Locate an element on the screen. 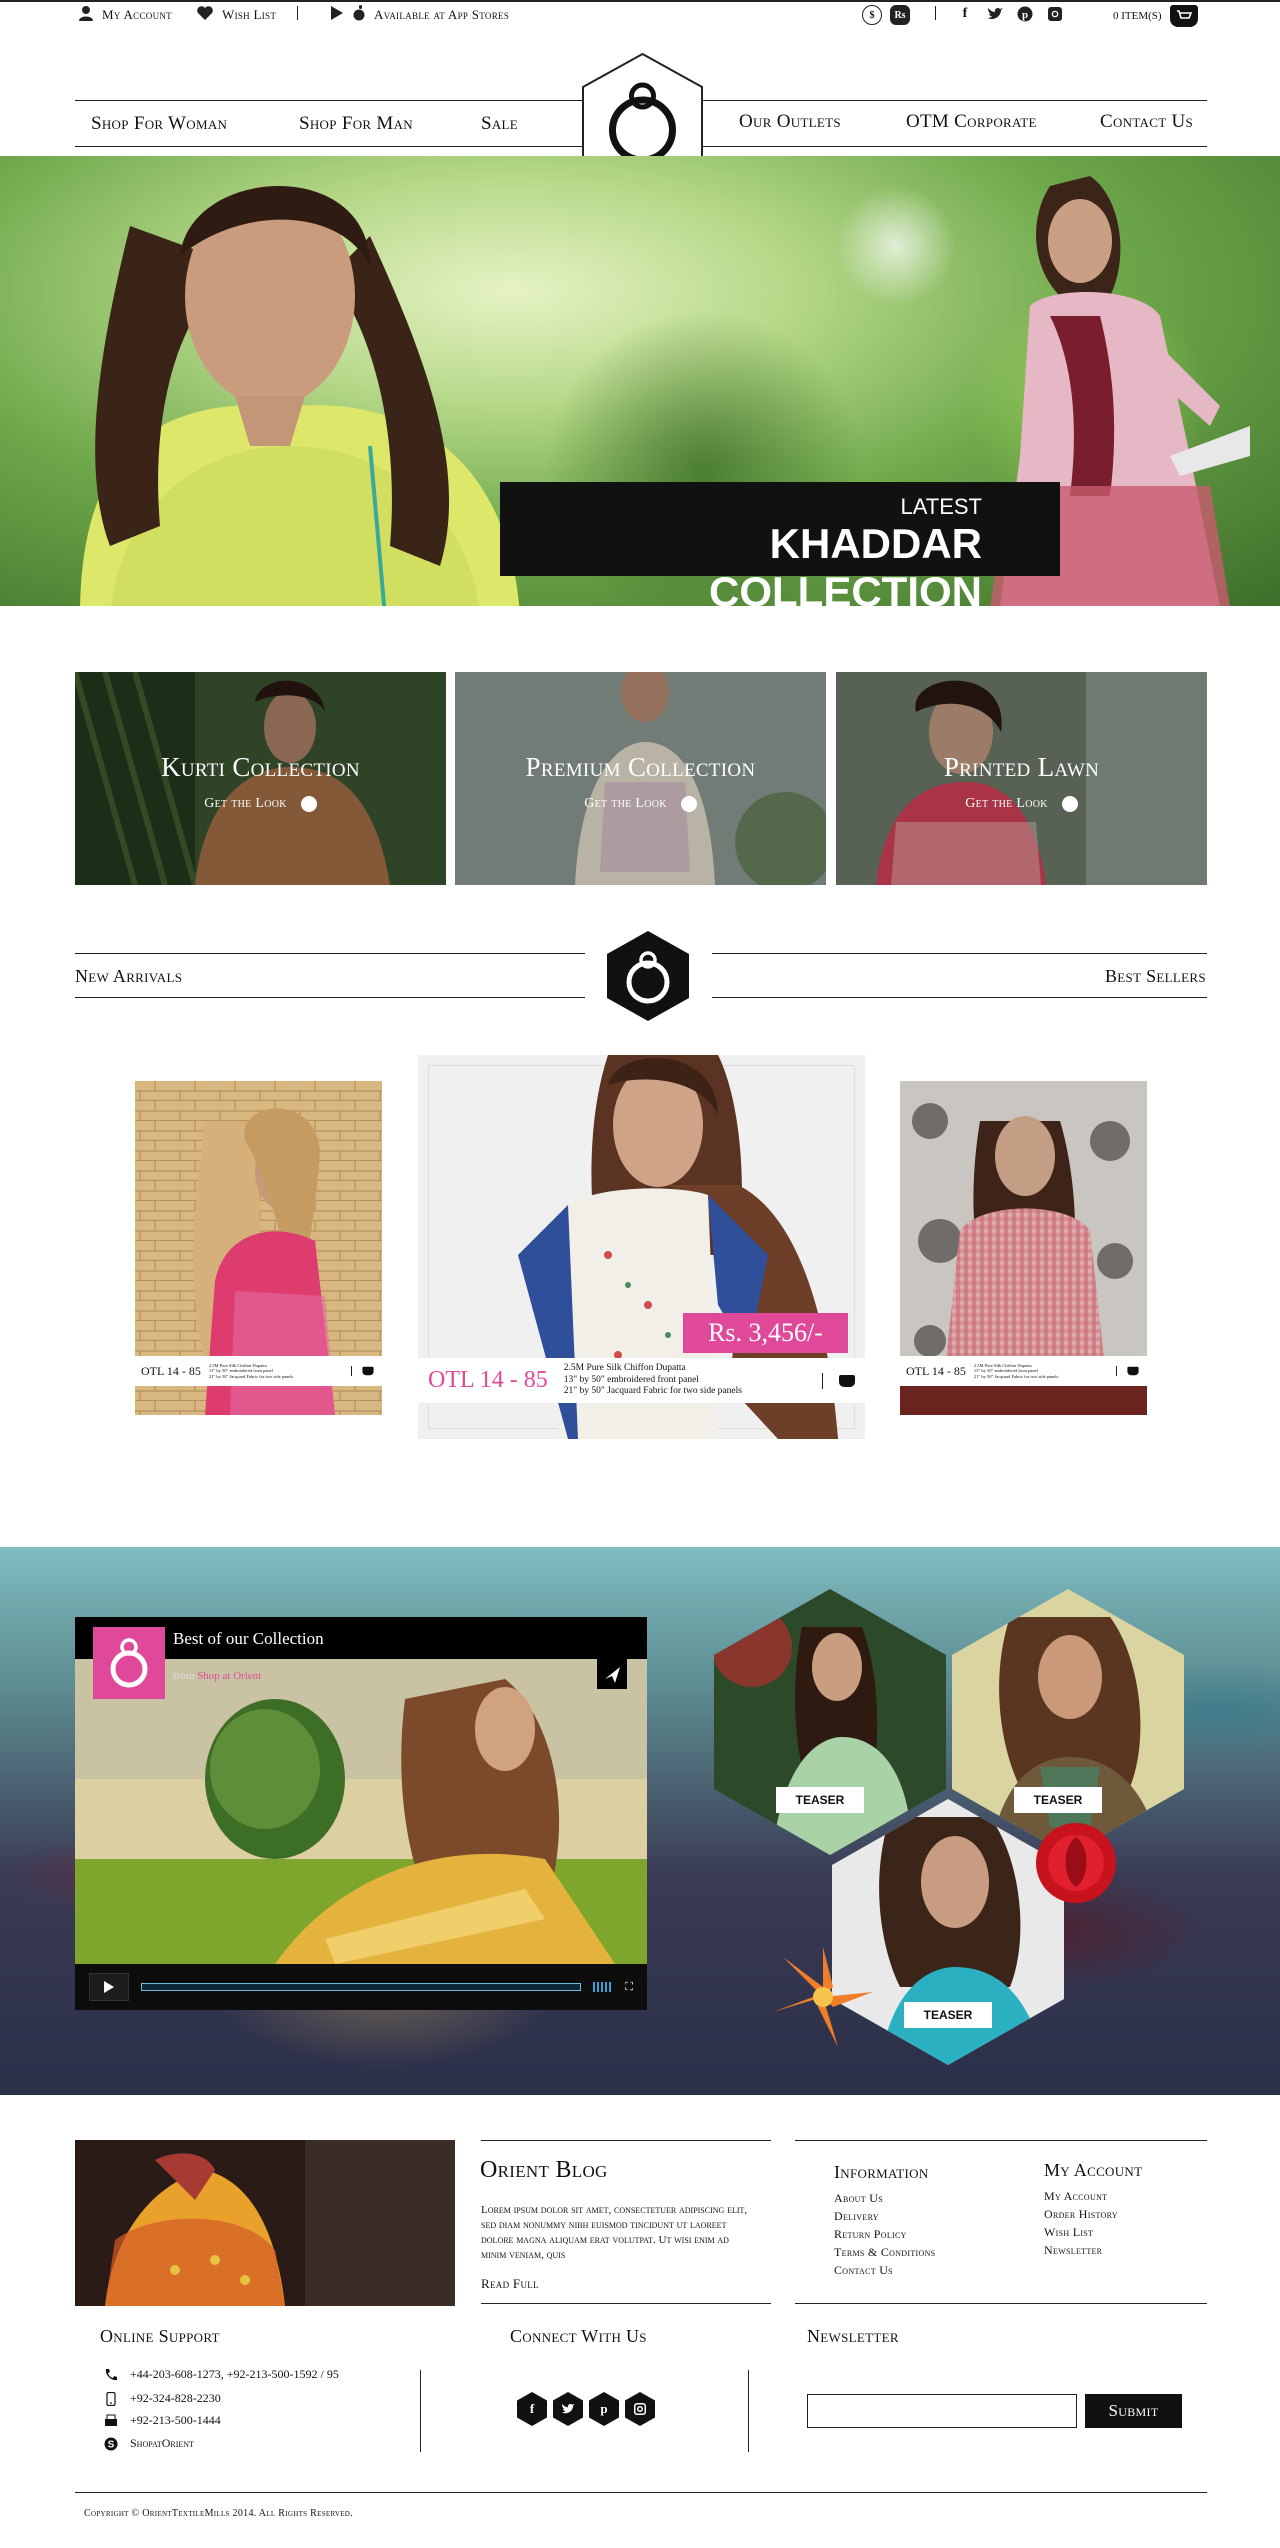 The width and height of the screenshot is (1280, 2548). footer-line is located at coordinates (626, 2140).